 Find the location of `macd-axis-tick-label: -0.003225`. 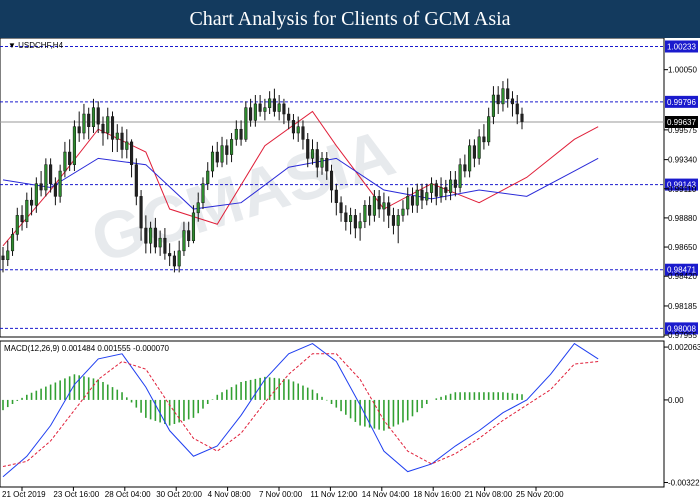

macd-axis-tick-label: -0.003225 is located at coordinates (684, 483).